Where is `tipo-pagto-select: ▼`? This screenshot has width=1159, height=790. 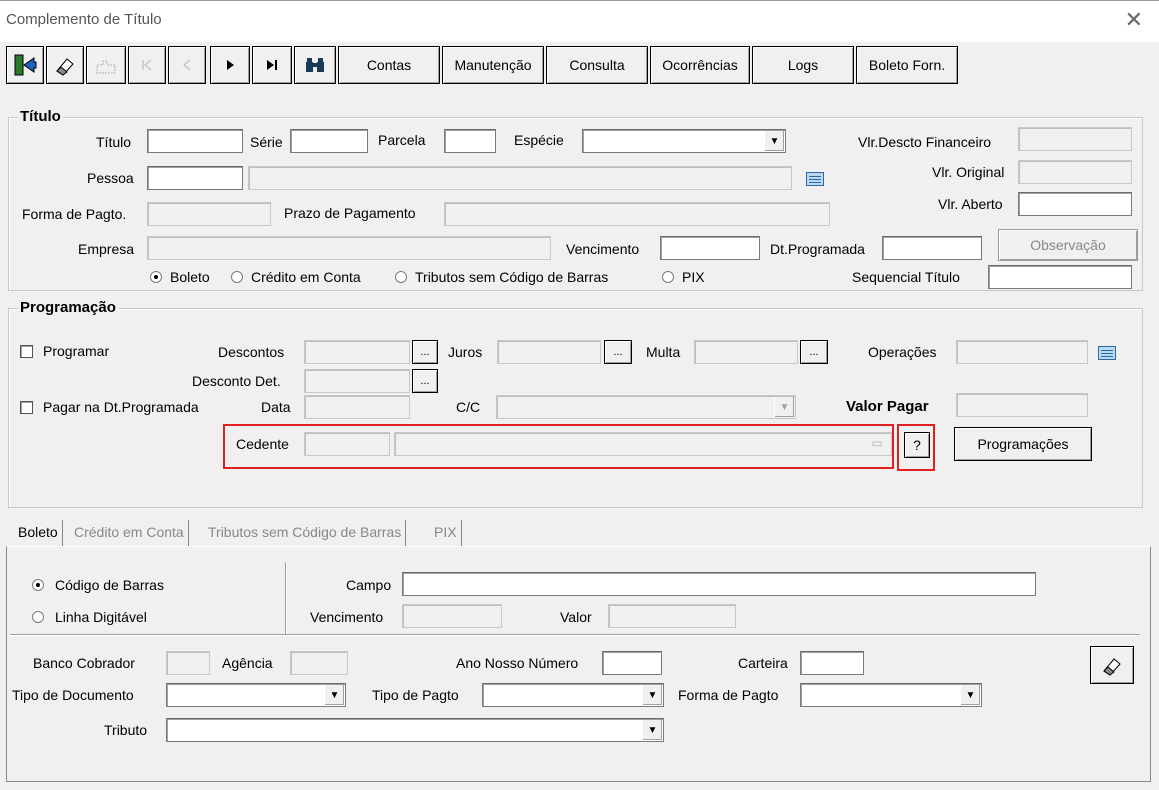
tipo-pagto-select: ▼ is located at coordinates (573, 695).